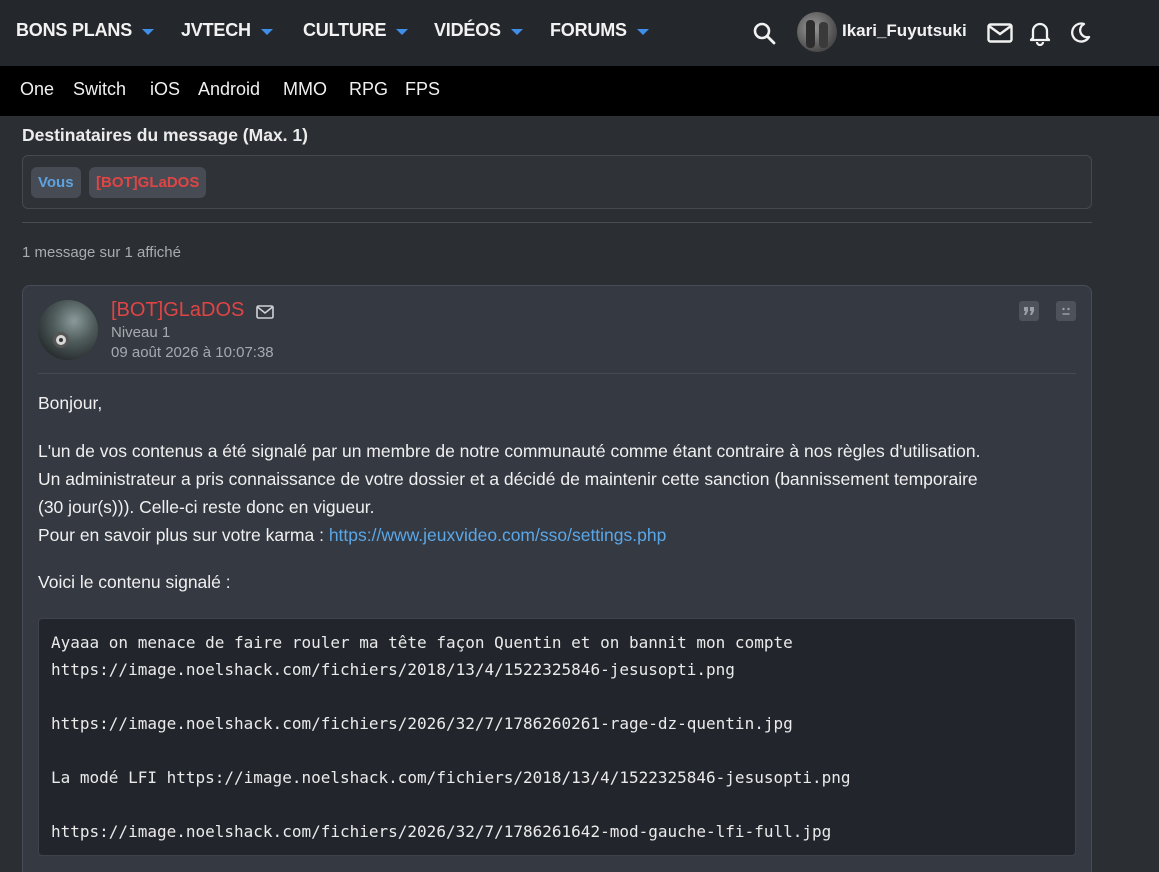 The image size is (1159, 872). What do you see at coordinates (1000, 33) in the screenshot?
I see `mail-icon` at bounding box center [1000, 33].